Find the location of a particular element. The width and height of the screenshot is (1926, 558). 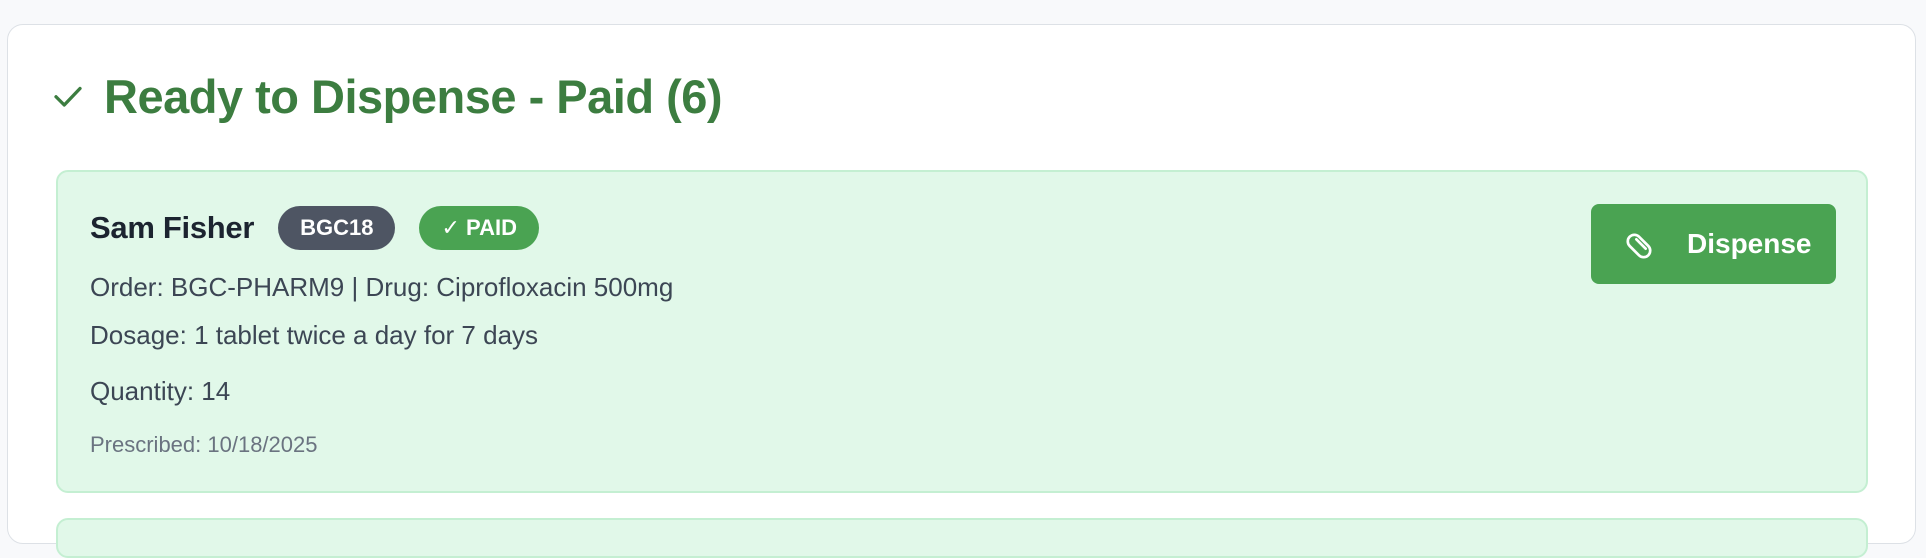

section-header: Ready to Dispense - Paid (6) is located at coordinates (386, 96).